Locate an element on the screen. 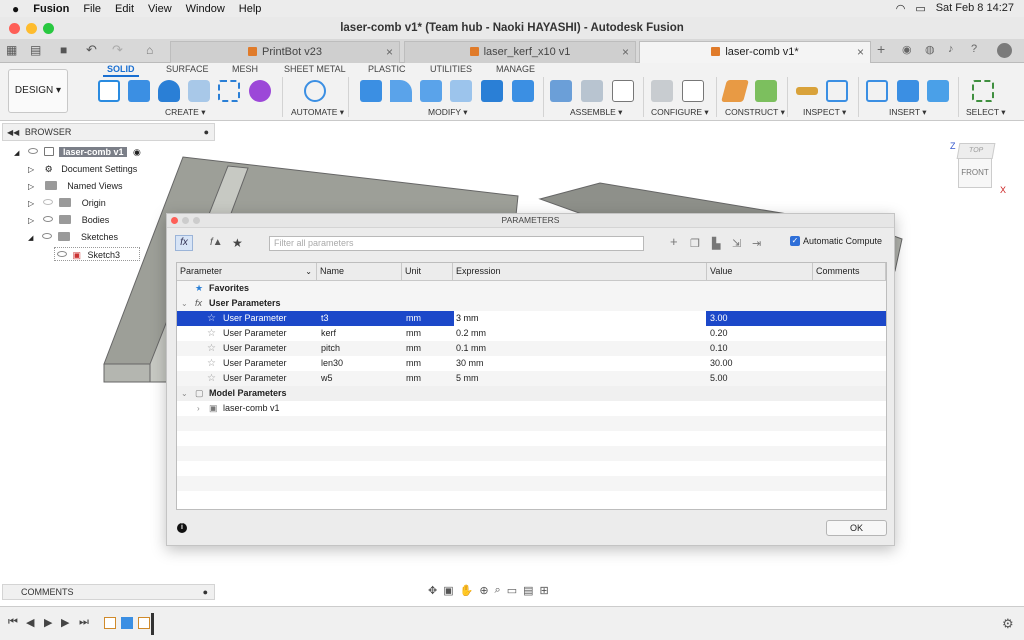  expression-input: 3 mm is located at coordinates (580, 318).